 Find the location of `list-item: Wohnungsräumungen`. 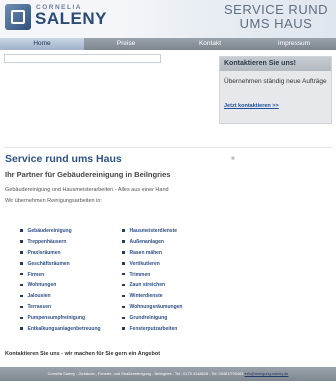

list-item: Wohnungsräumungen is located at coordinates (152, 307).